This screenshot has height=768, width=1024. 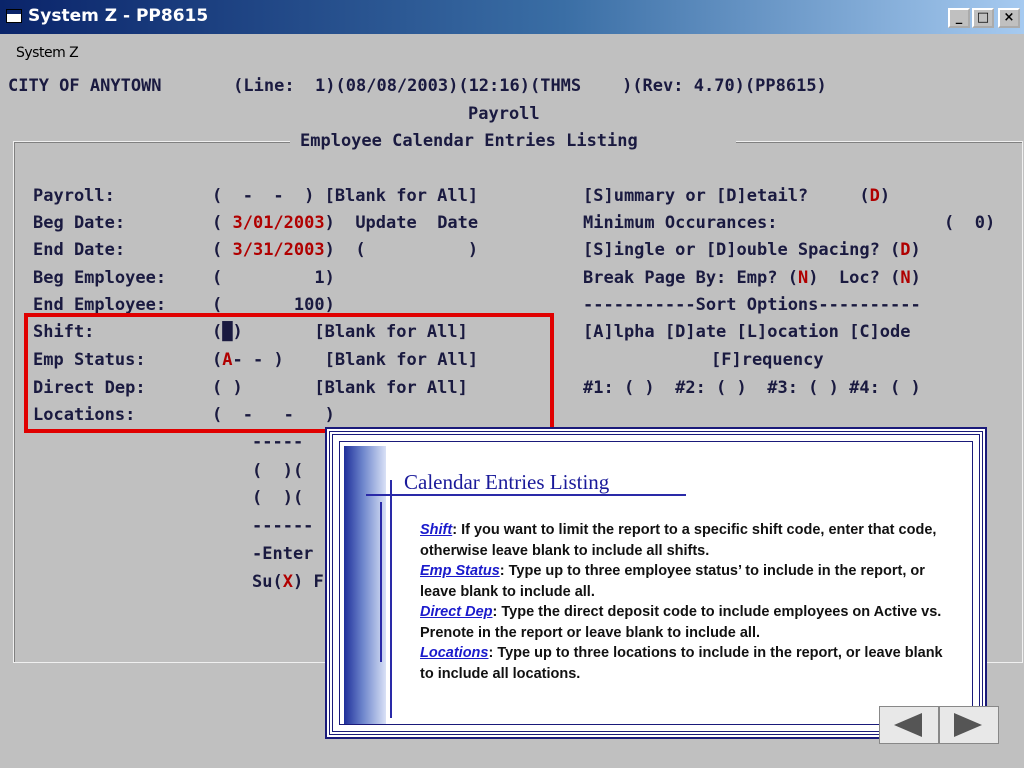 I want to click on header-payroll: Payroll, so click(x=504, y=114).